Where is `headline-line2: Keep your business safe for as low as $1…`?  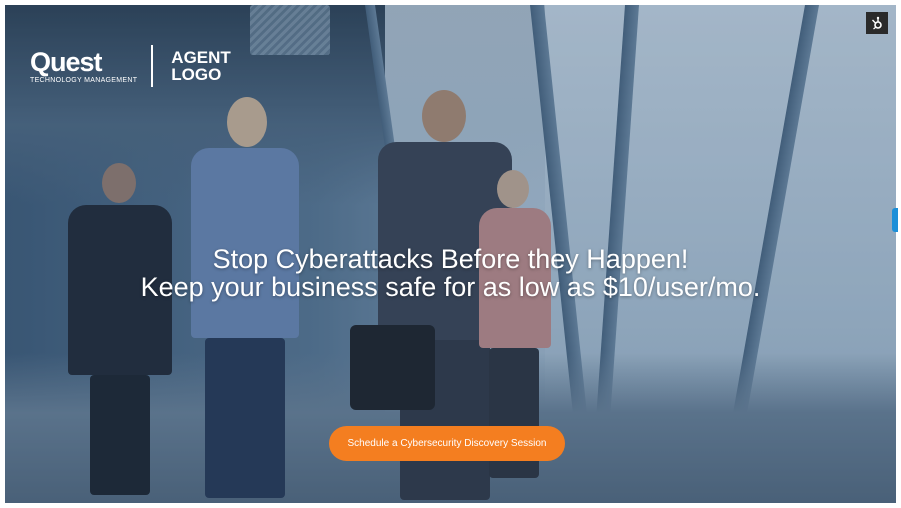 headline-line2: Keep your business safe for as low as $1… is located at coordinates (450, 287).